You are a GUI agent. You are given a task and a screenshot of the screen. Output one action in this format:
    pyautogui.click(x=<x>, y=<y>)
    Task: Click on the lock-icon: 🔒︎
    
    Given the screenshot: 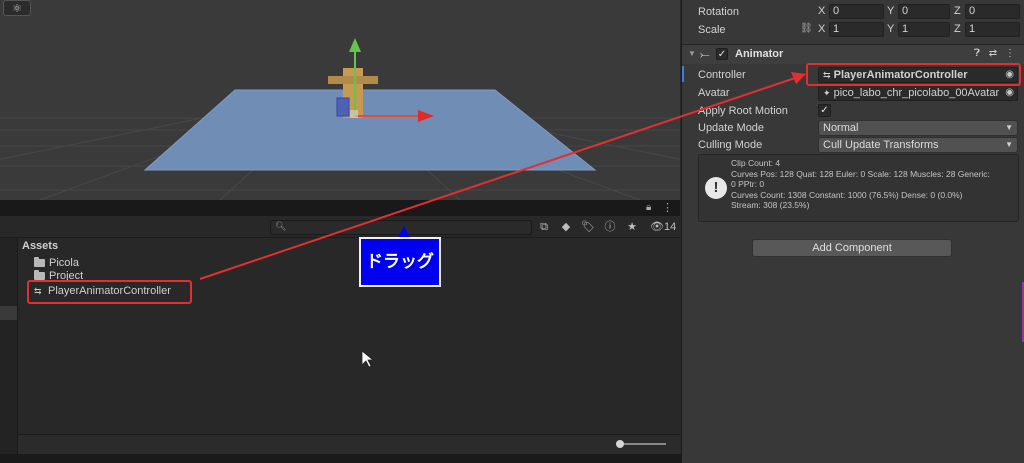 What is the action you would take?
    pyautogui.click(x=652, y=208)
    